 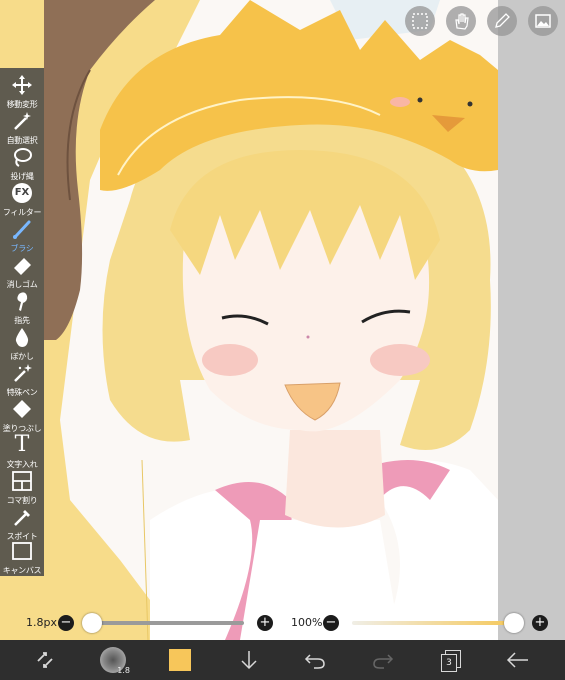 I want to click on selection-button, so click(x=420, y=21).